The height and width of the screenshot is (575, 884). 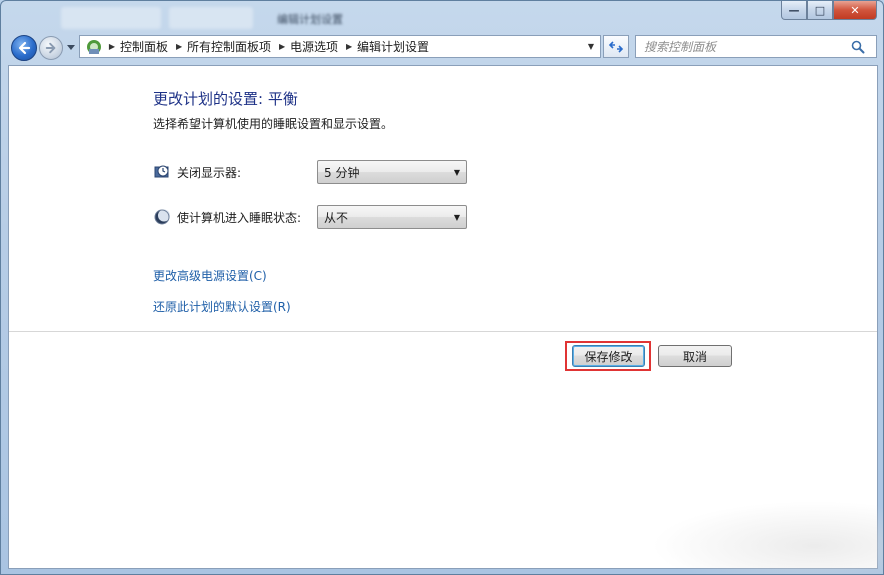 I want to click on arrow-left-icon, so click(x=24, y=48).